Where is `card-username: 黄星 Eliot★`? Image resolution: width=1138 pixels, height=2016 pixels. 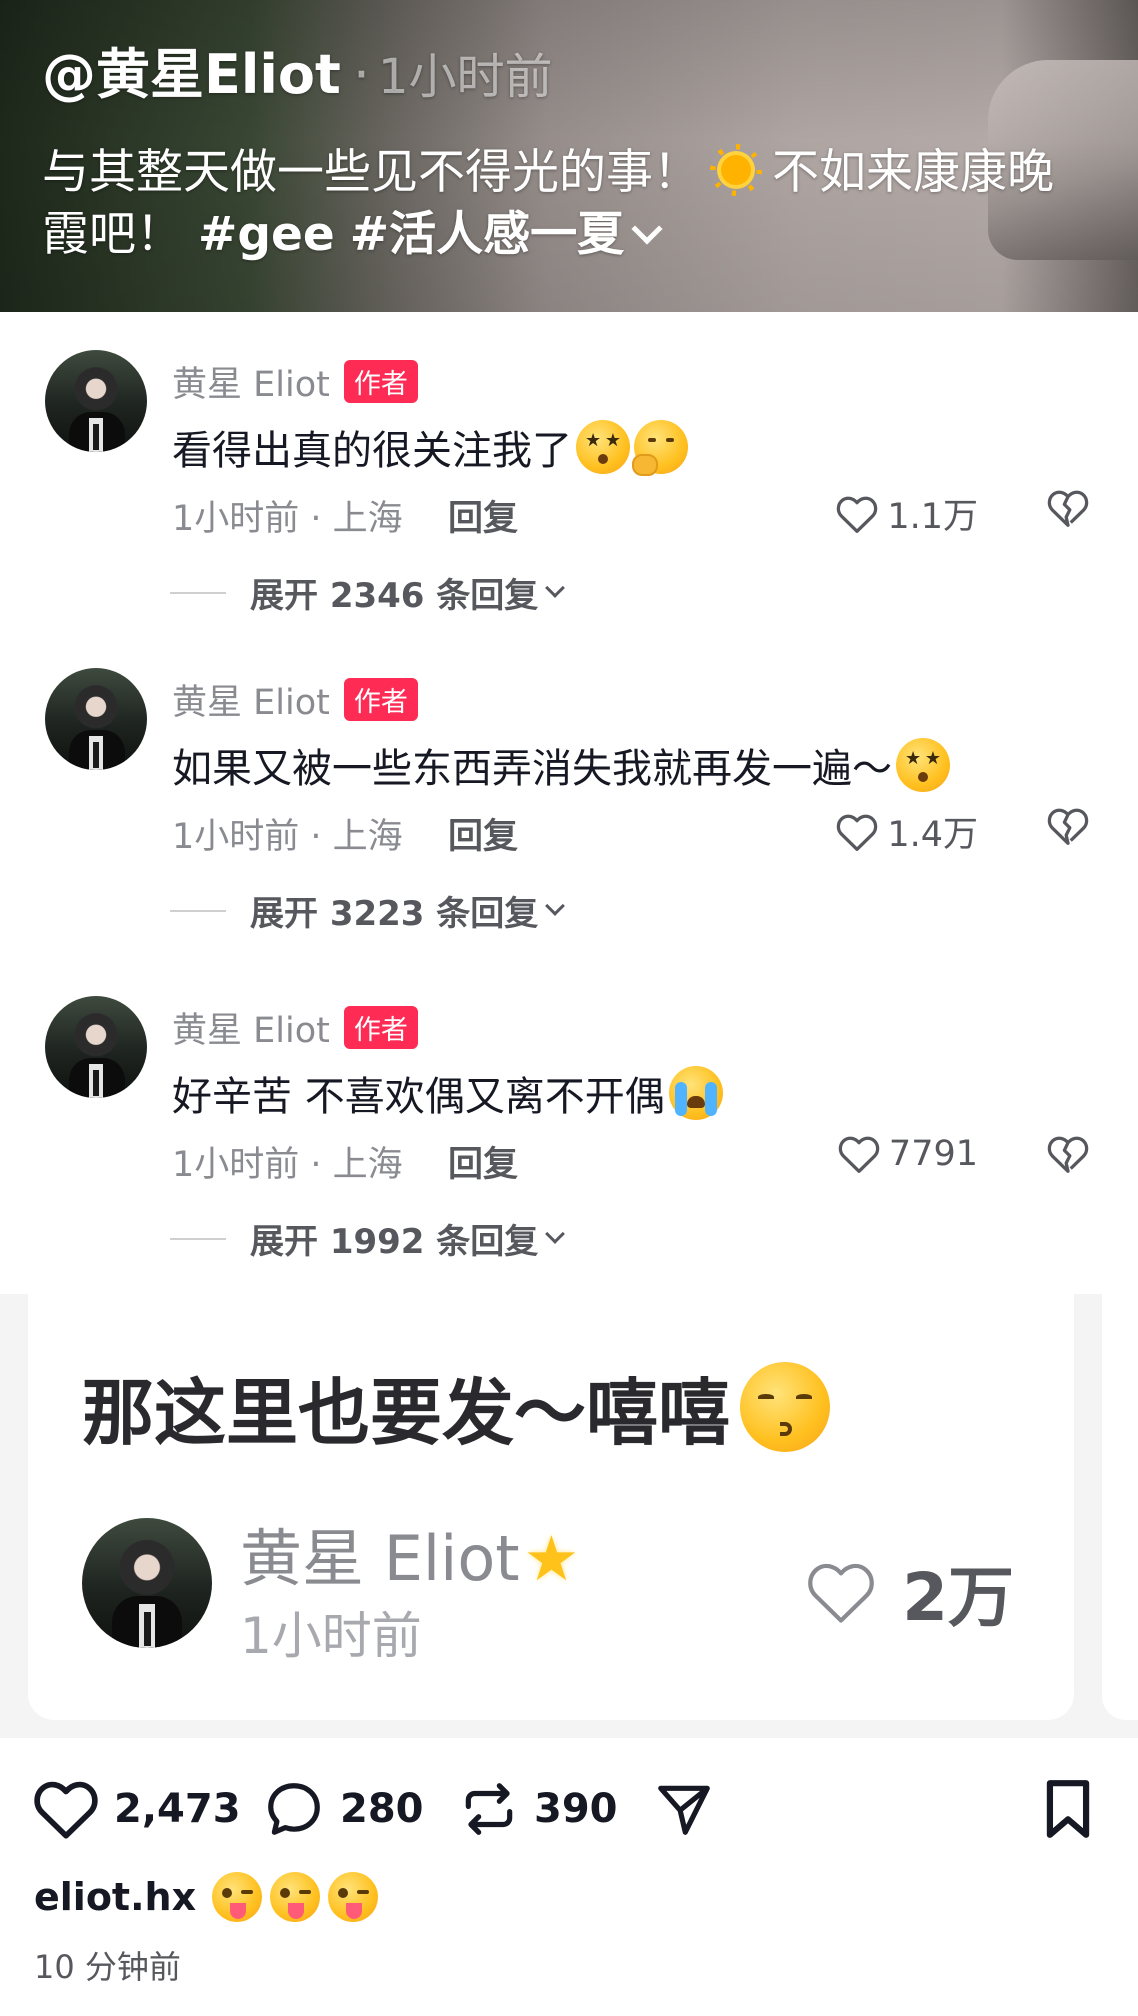
card-username: 黄星 Eliot★ is located at coordinates (409, 1553).